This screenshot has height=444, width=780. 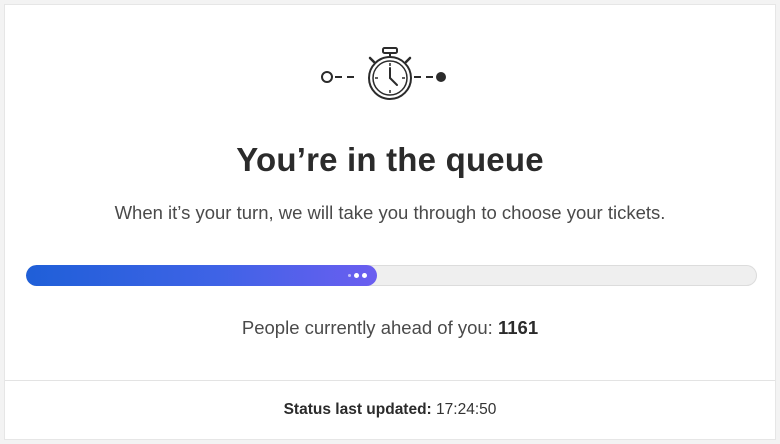 I want to click on queue-title: You’re in the queue, so click(x=390, y=159).